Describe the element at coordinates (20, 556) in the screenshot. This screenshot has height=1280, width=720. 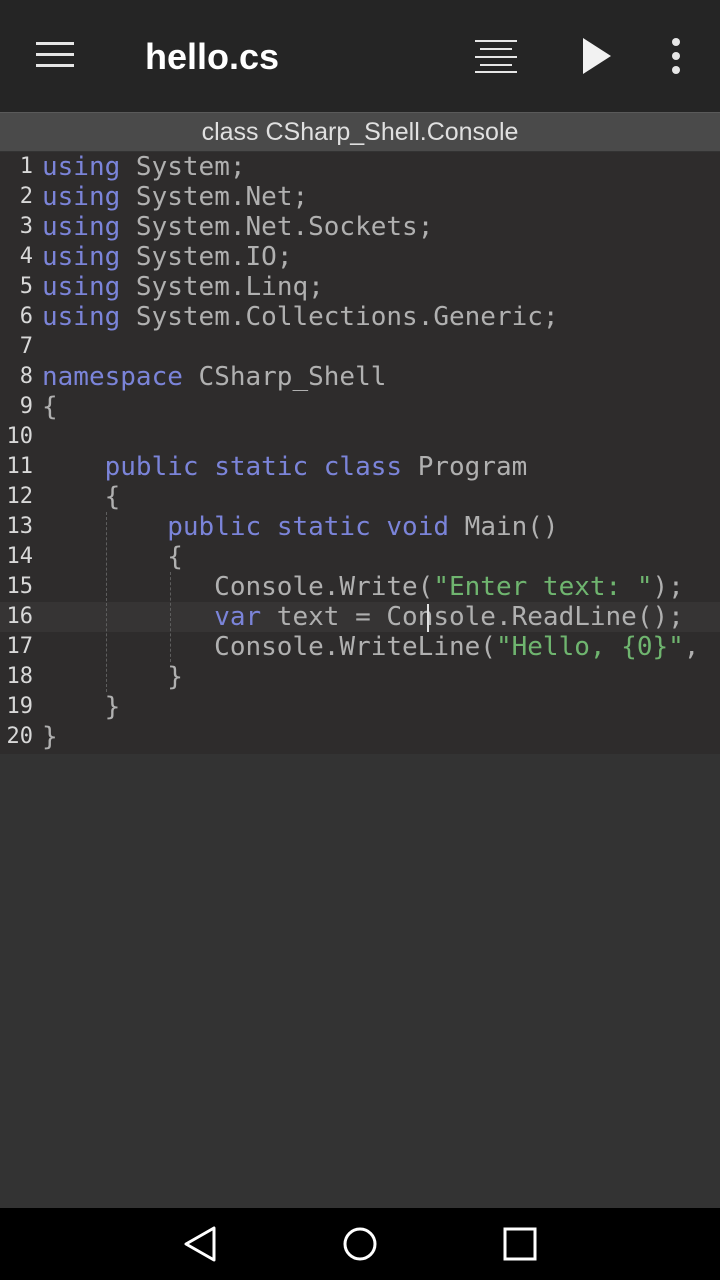
I see `line-number: 14` at that location.